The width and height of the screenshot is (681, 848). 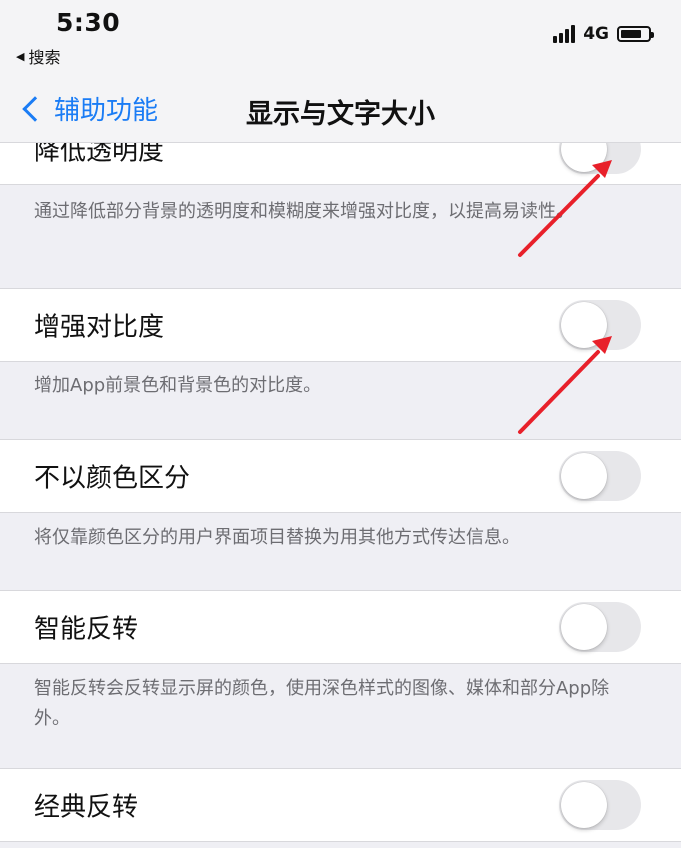 I want to click on reduce-transparency-toggle, so click(x=600, y=158).